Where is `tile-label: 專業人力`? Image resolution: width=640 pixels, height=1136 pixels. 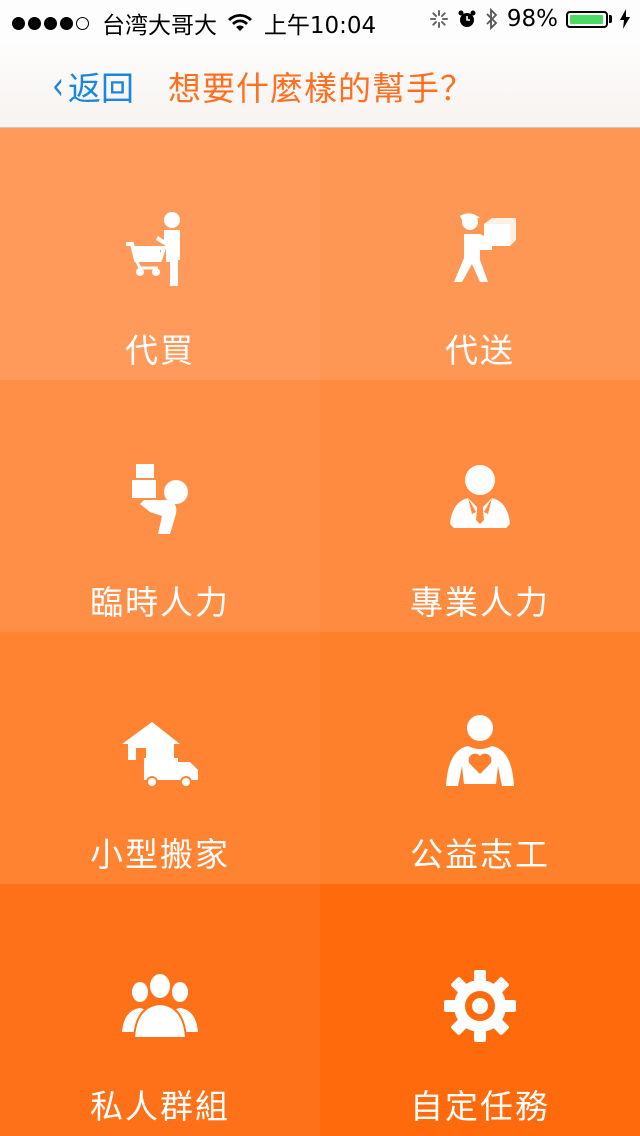
tile-label: 專業人力 is located at coordinates (480, 602).